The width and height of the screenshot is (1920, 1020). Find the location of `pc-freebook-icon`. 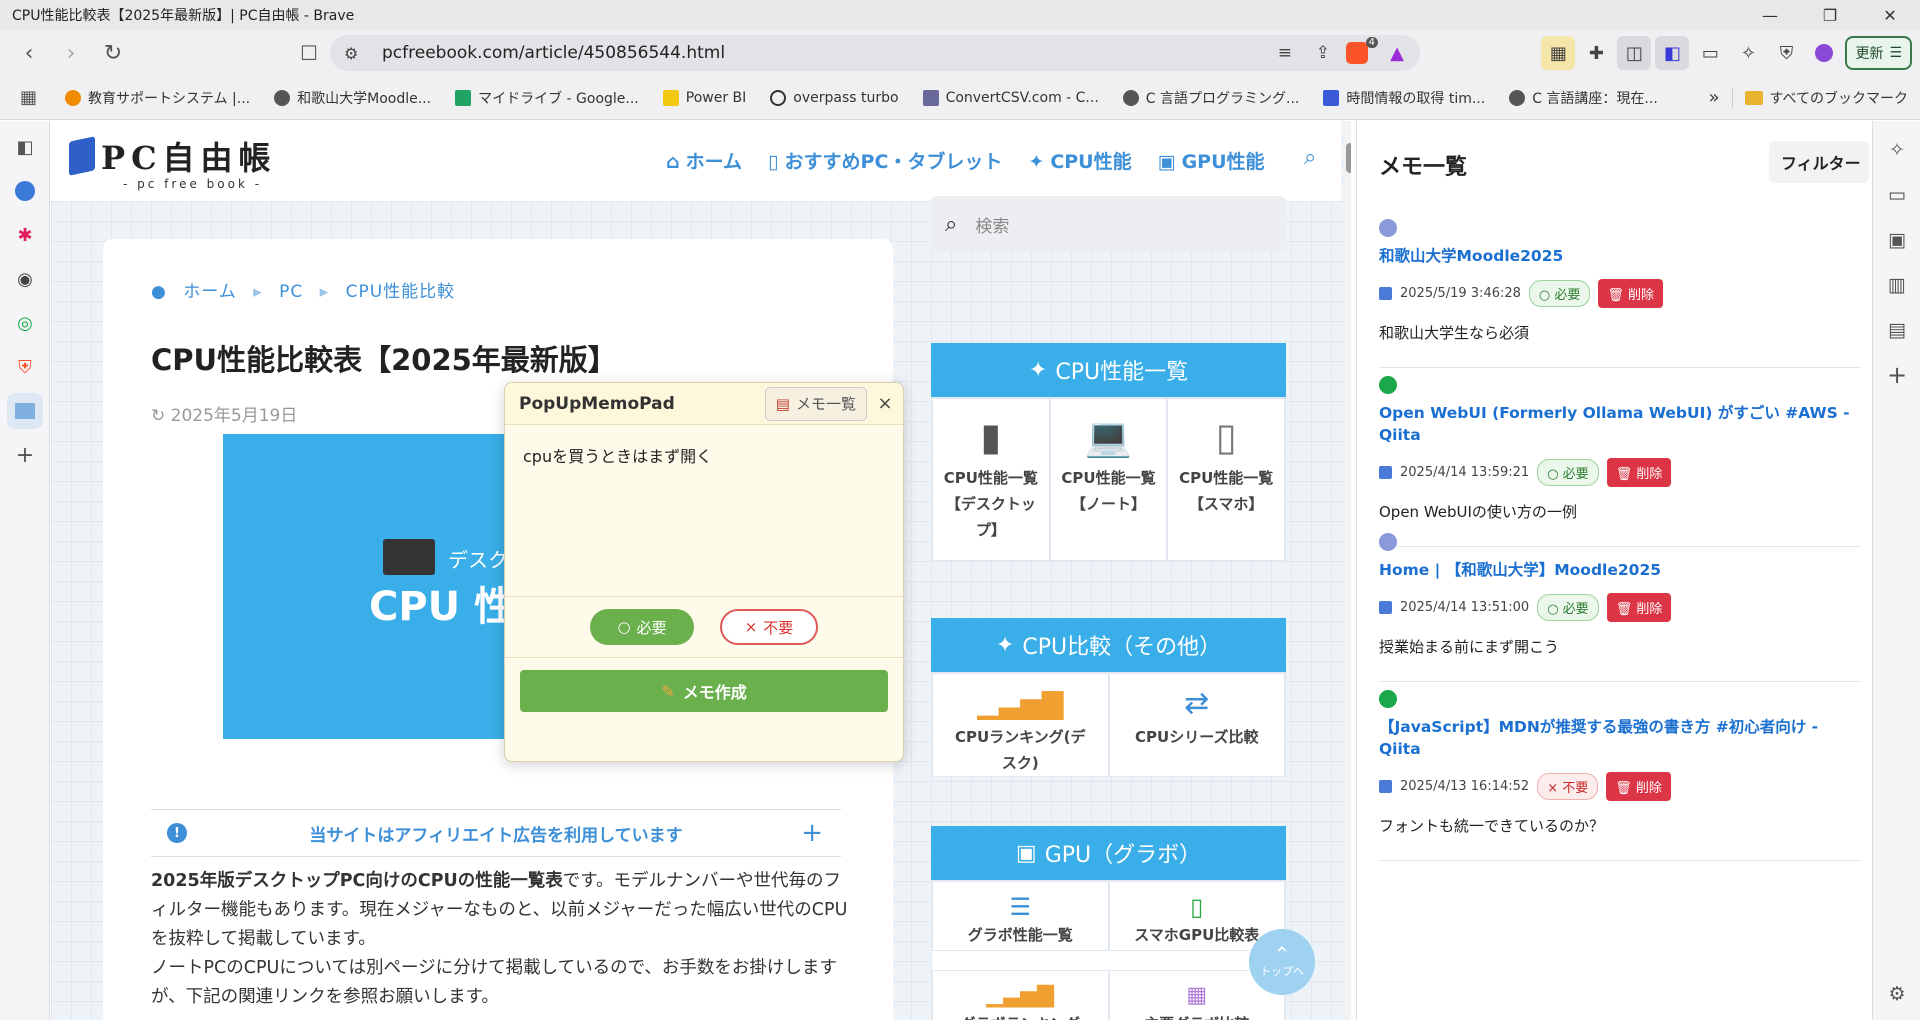

pc-freebook-icon is located at coordinates (25, 411).